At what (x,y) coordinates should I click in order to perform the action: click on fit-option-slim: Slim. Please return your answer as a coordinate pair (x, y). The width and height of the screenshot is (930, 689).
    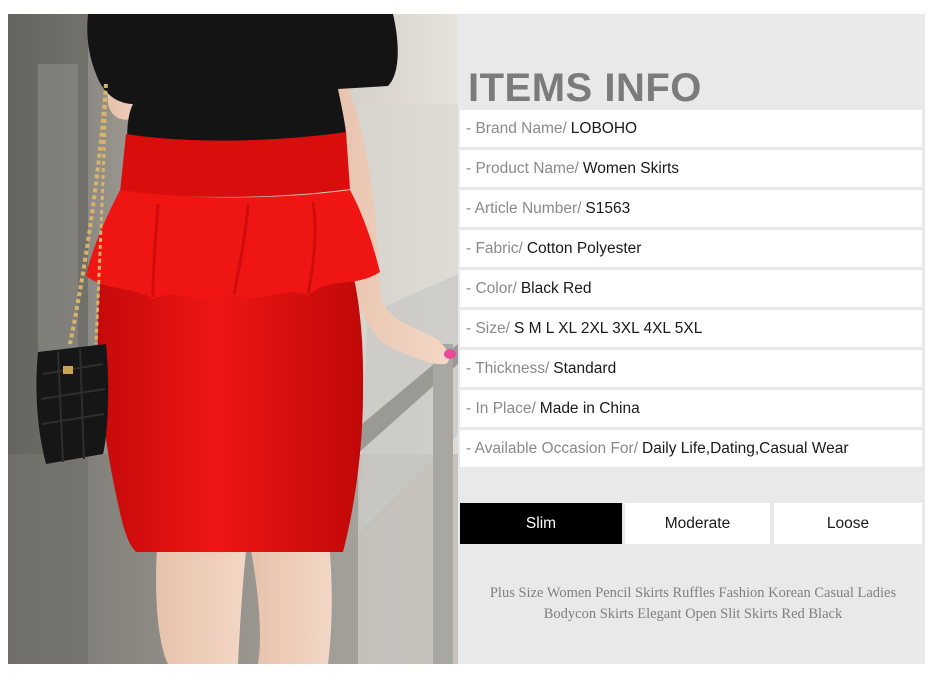
    Looking at the image, I should click on (541, 523).